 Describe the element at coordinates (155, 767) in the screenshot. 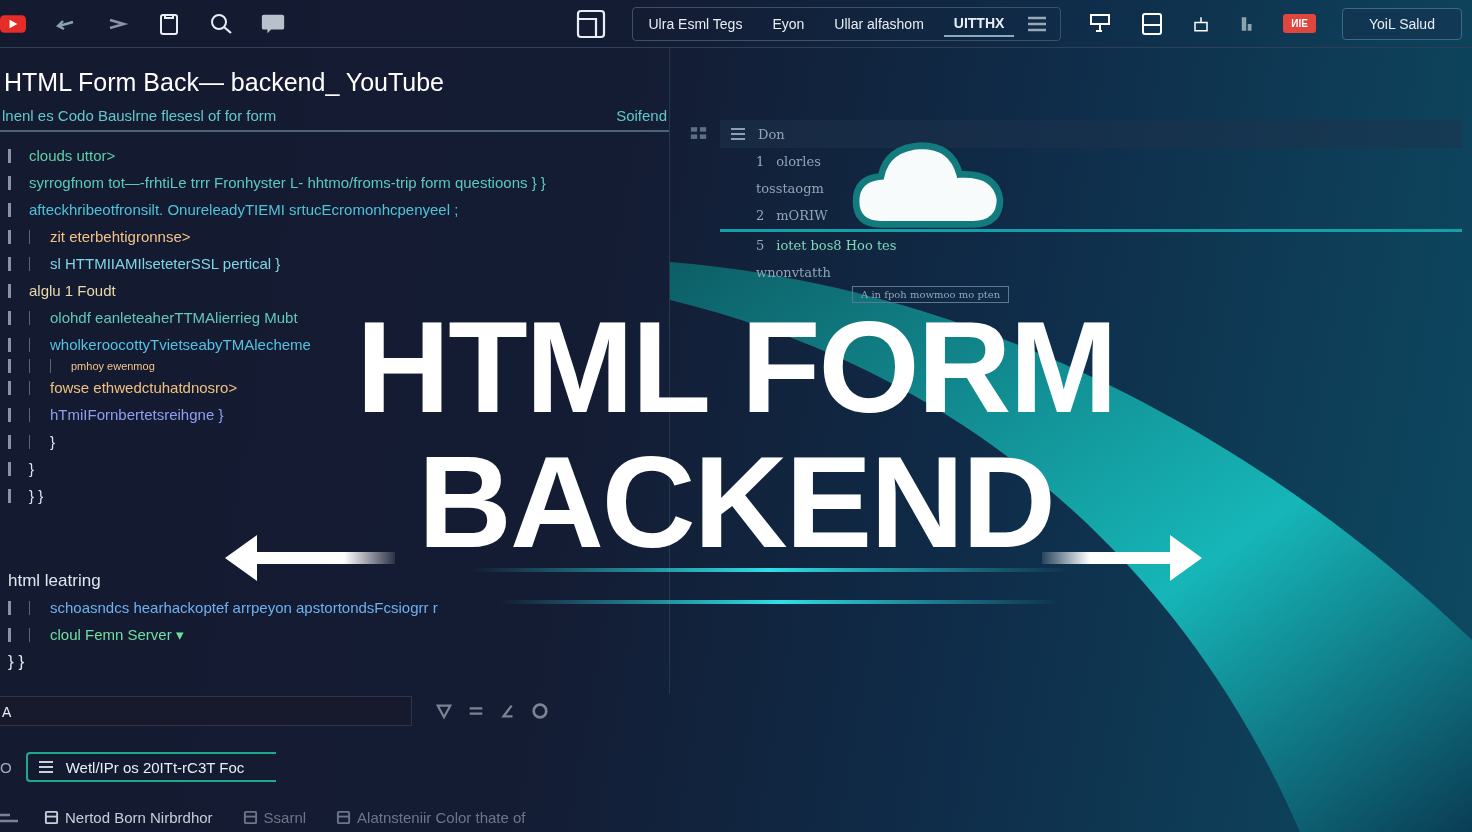

I see `status-text: Wetl/IPr os 20ITt-rC3T Foc` at that location.